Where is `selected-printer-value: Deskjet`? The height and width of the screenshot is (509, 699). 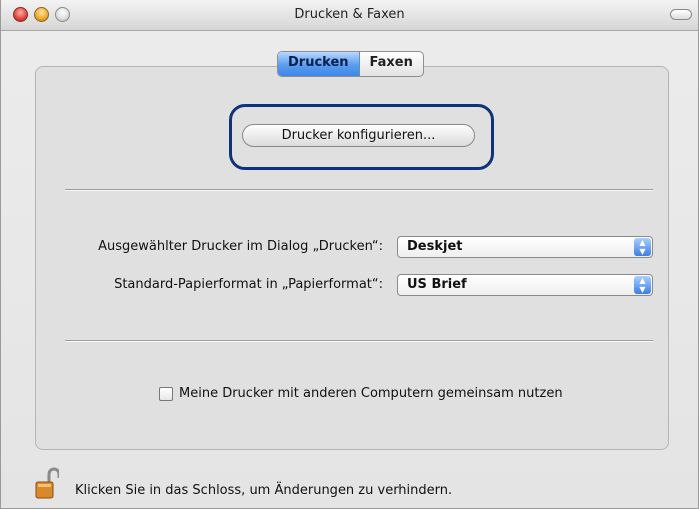 selected-printer-value: Deskjet is located at coordinates (435, 246).